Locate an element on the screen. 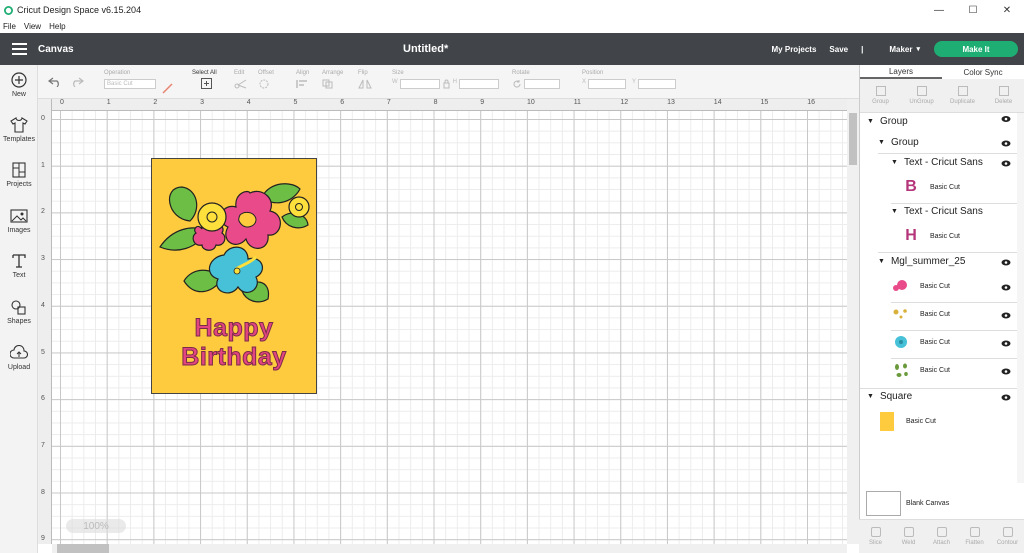 Image resolution: width=1024 pixels, height=553 pixels. offset-icon is located at coordinates (264, 84).